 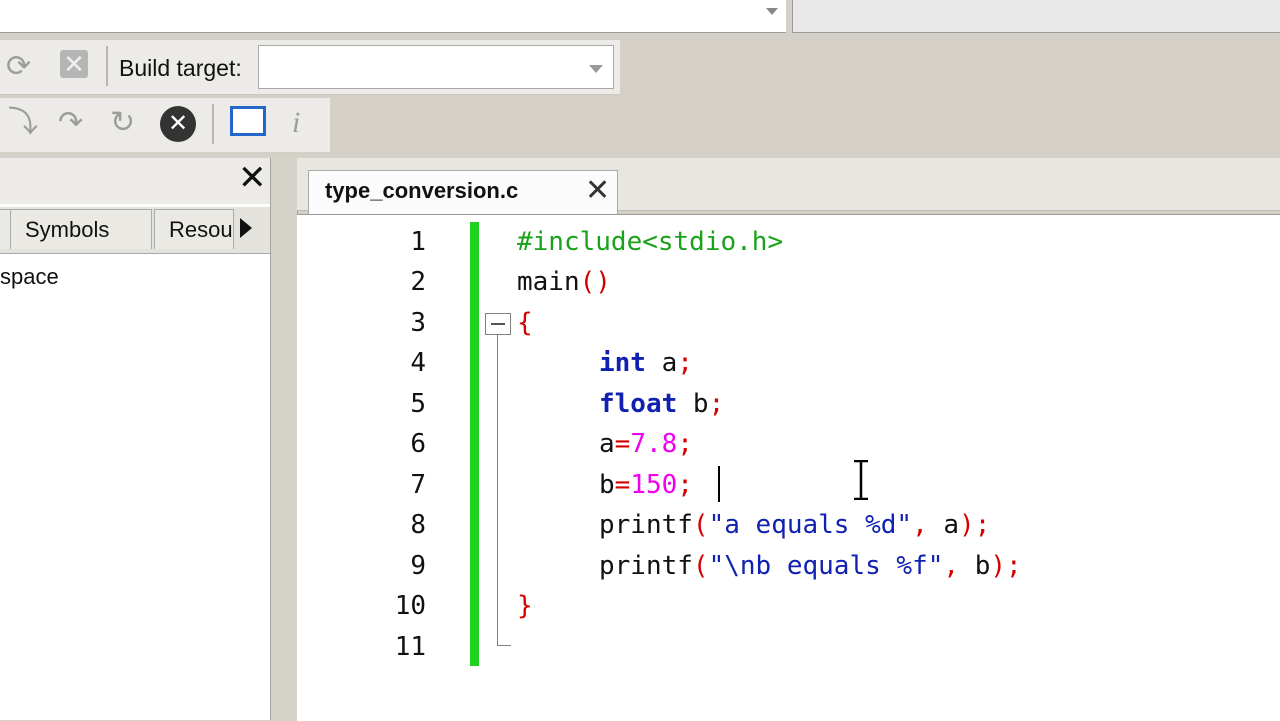 What do you see at coordinates (135, 181) in the screenshot?
I see `management-panel-header` at bounding box center [135, 181].